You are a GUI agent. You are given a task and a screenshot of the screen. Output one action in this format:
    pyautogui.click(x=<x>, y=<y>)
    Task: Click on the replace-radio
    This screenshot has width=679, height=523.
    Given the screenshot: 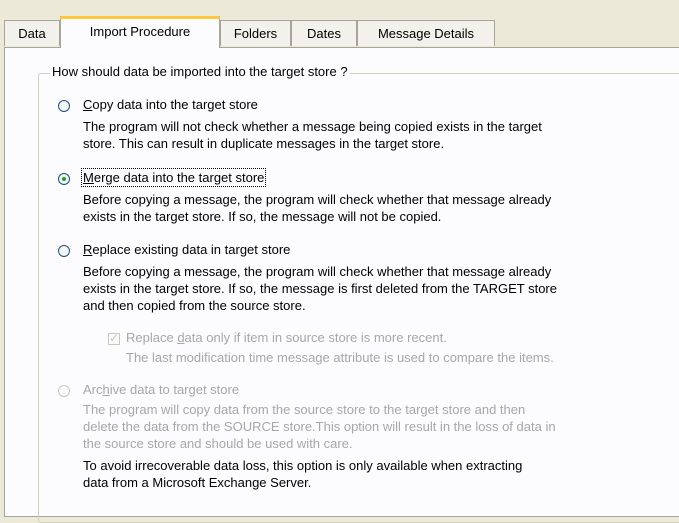 What is the action you would take?
    pyautogui.click(x=64, y=251)
    